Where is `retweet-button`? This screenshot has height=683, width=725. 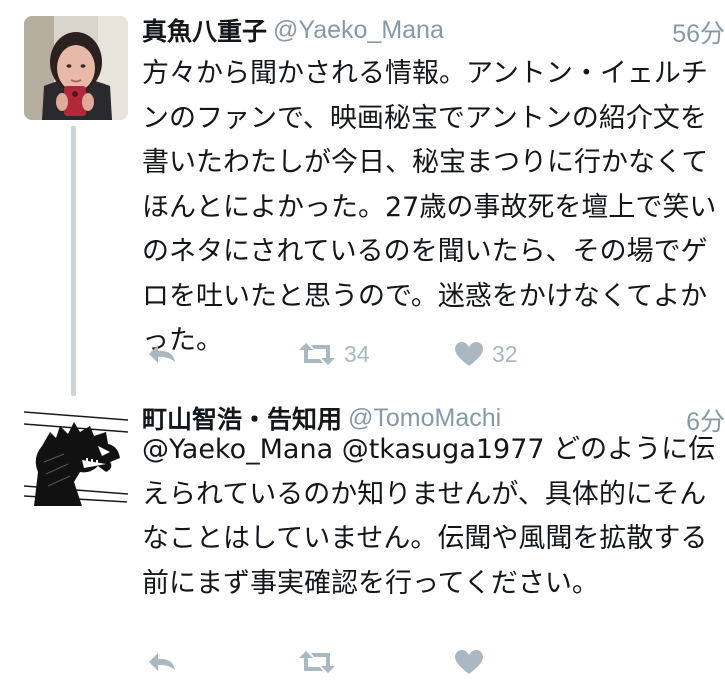
retweet-button is located at coordinates (321, 662).